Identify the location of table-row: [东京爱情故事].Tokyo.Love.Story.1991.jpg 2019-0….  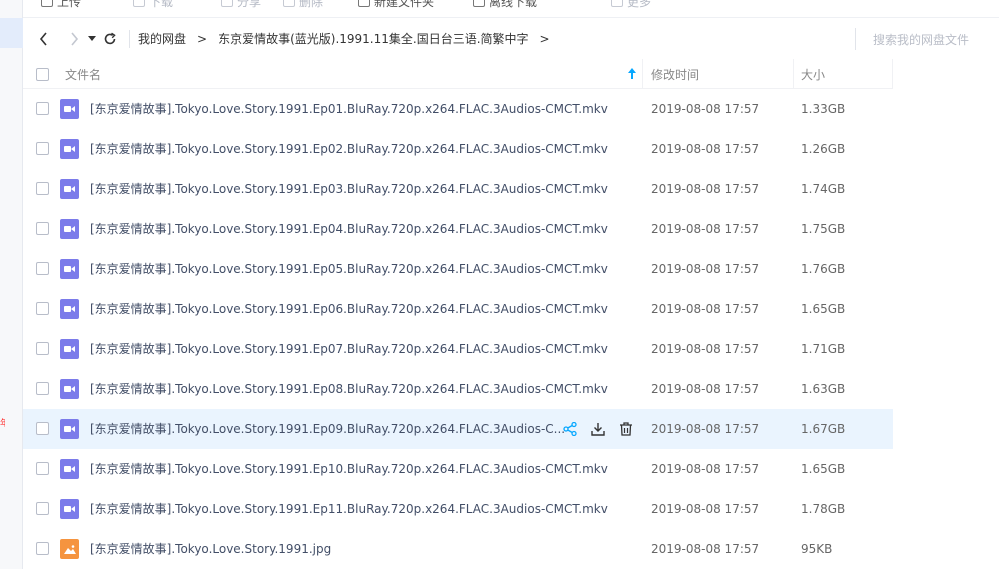
(458, 549).